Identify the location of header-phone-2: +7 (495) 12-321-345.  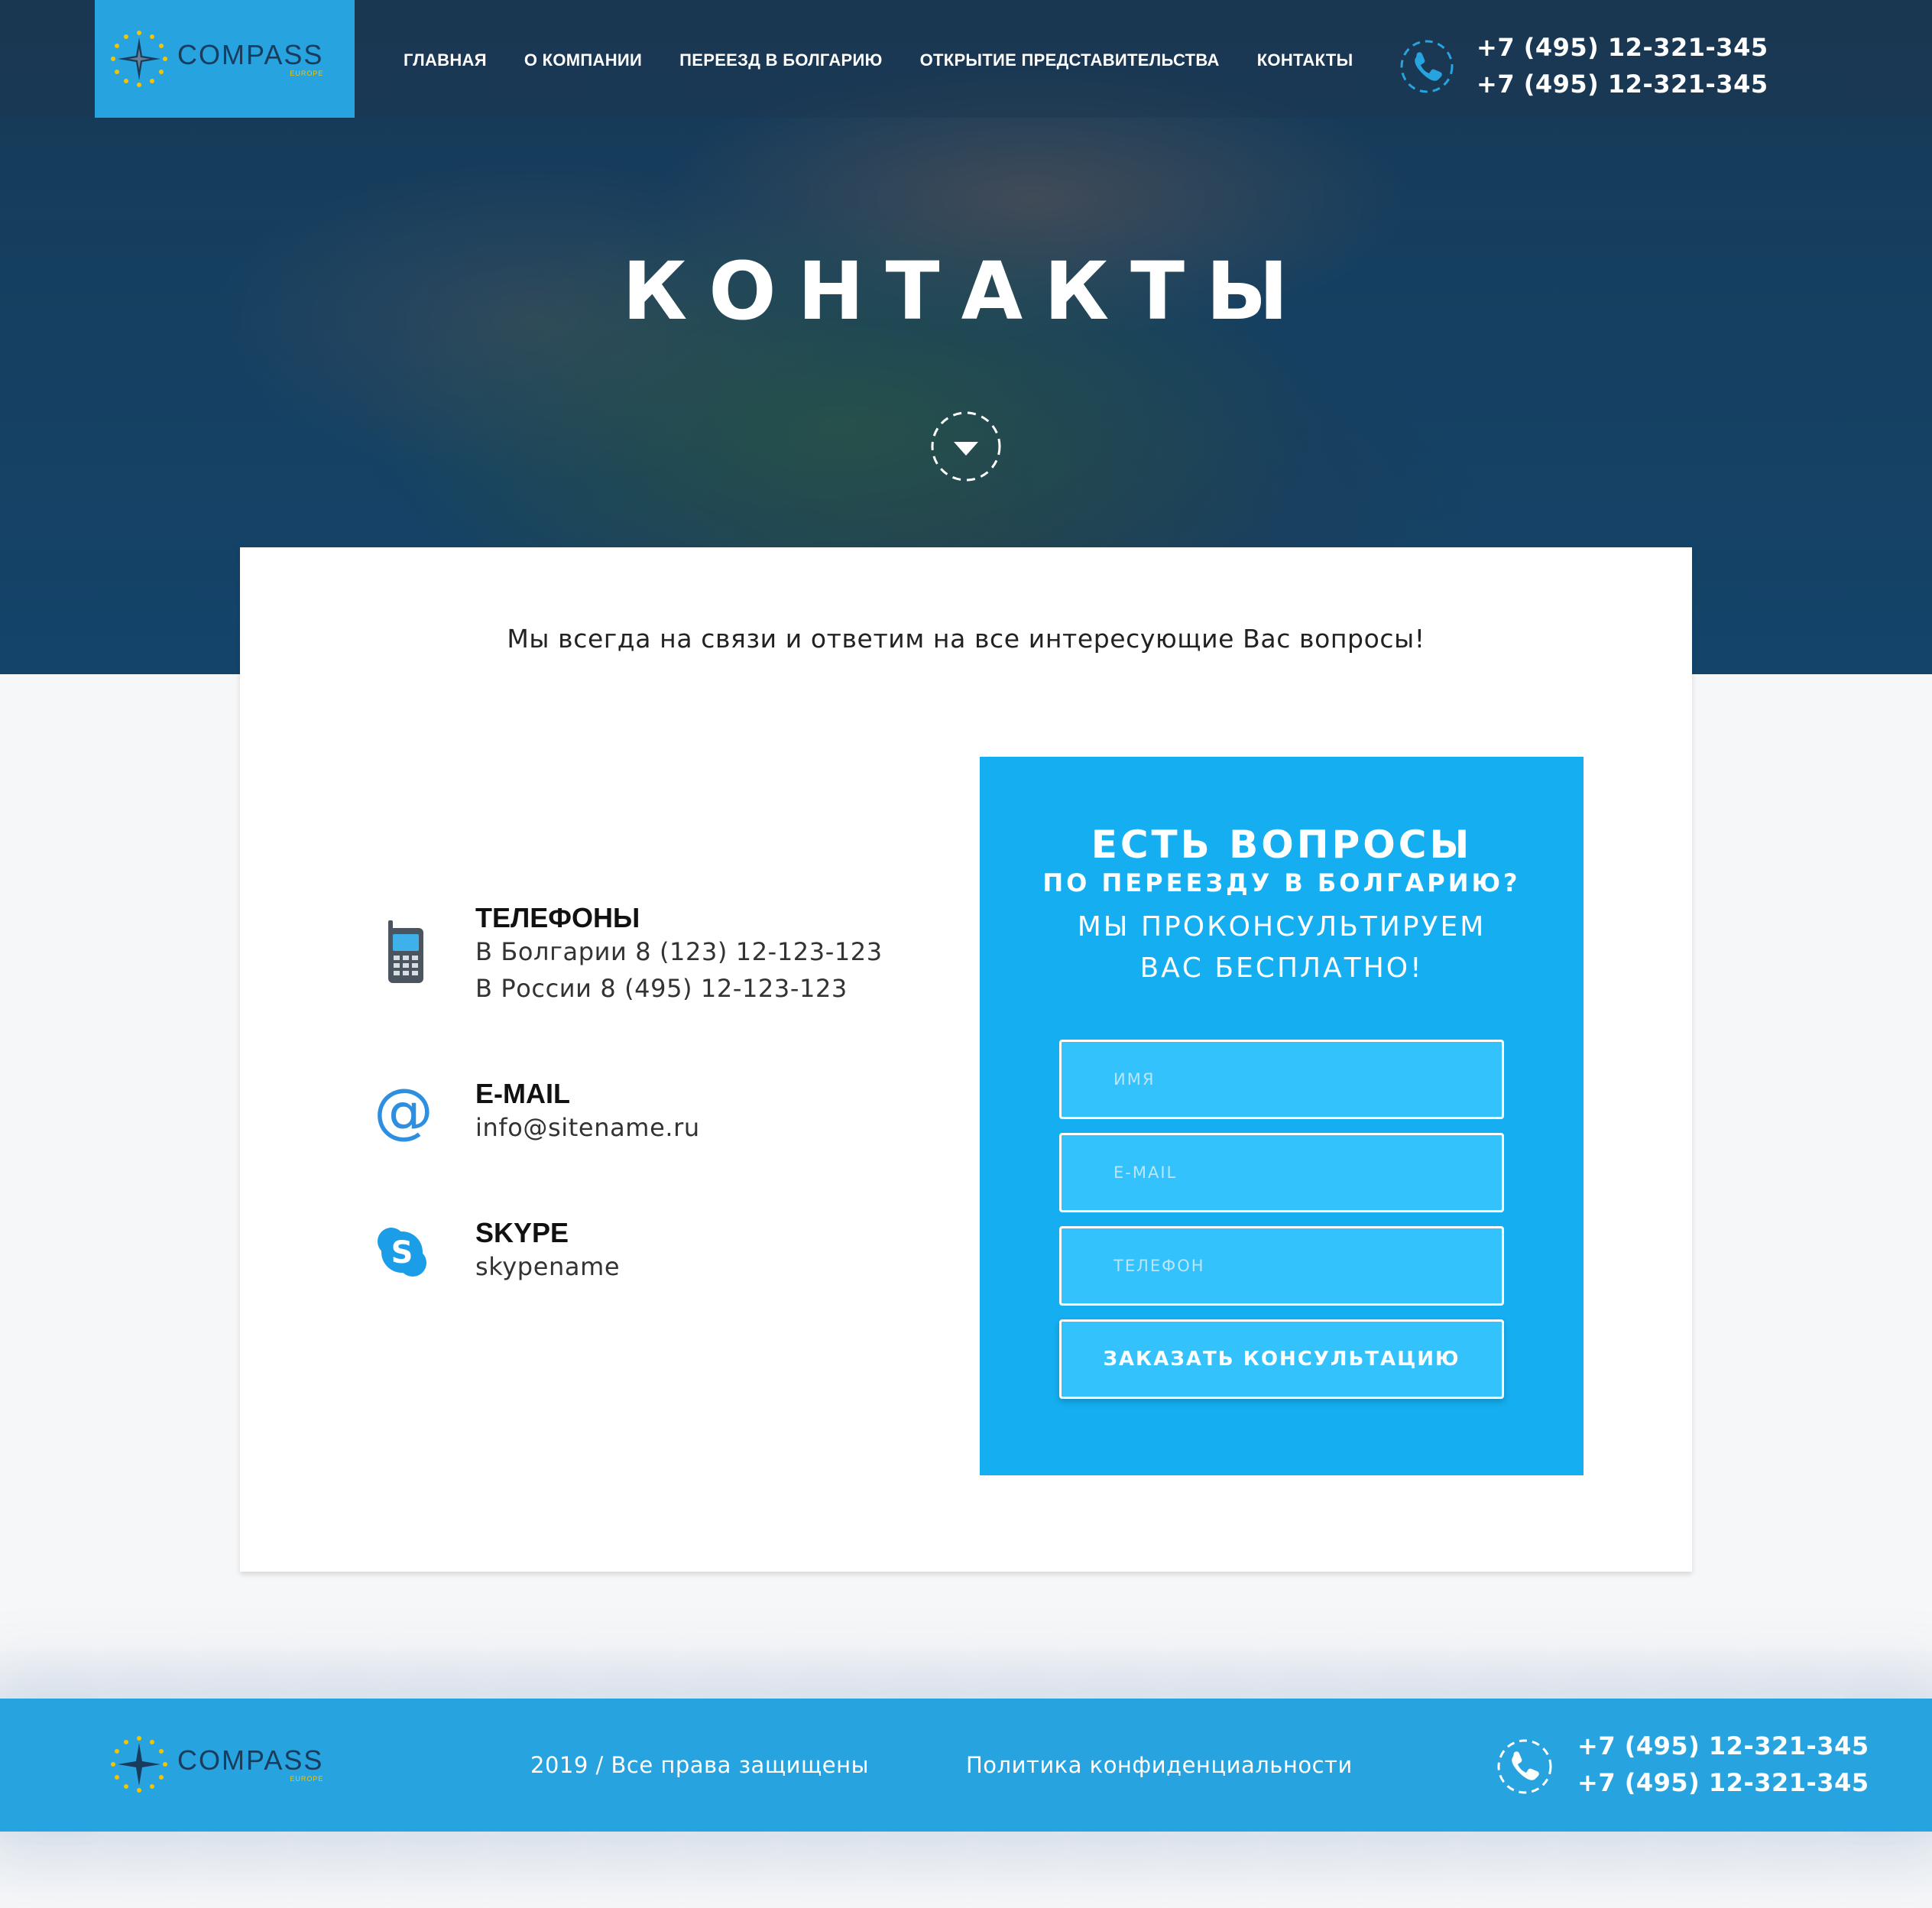
(1623, 84).